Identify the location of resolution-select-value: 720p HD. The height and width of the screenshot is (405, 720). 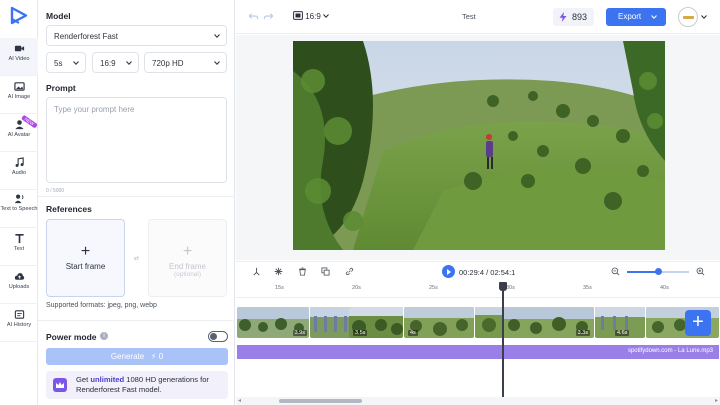
(168, 63).